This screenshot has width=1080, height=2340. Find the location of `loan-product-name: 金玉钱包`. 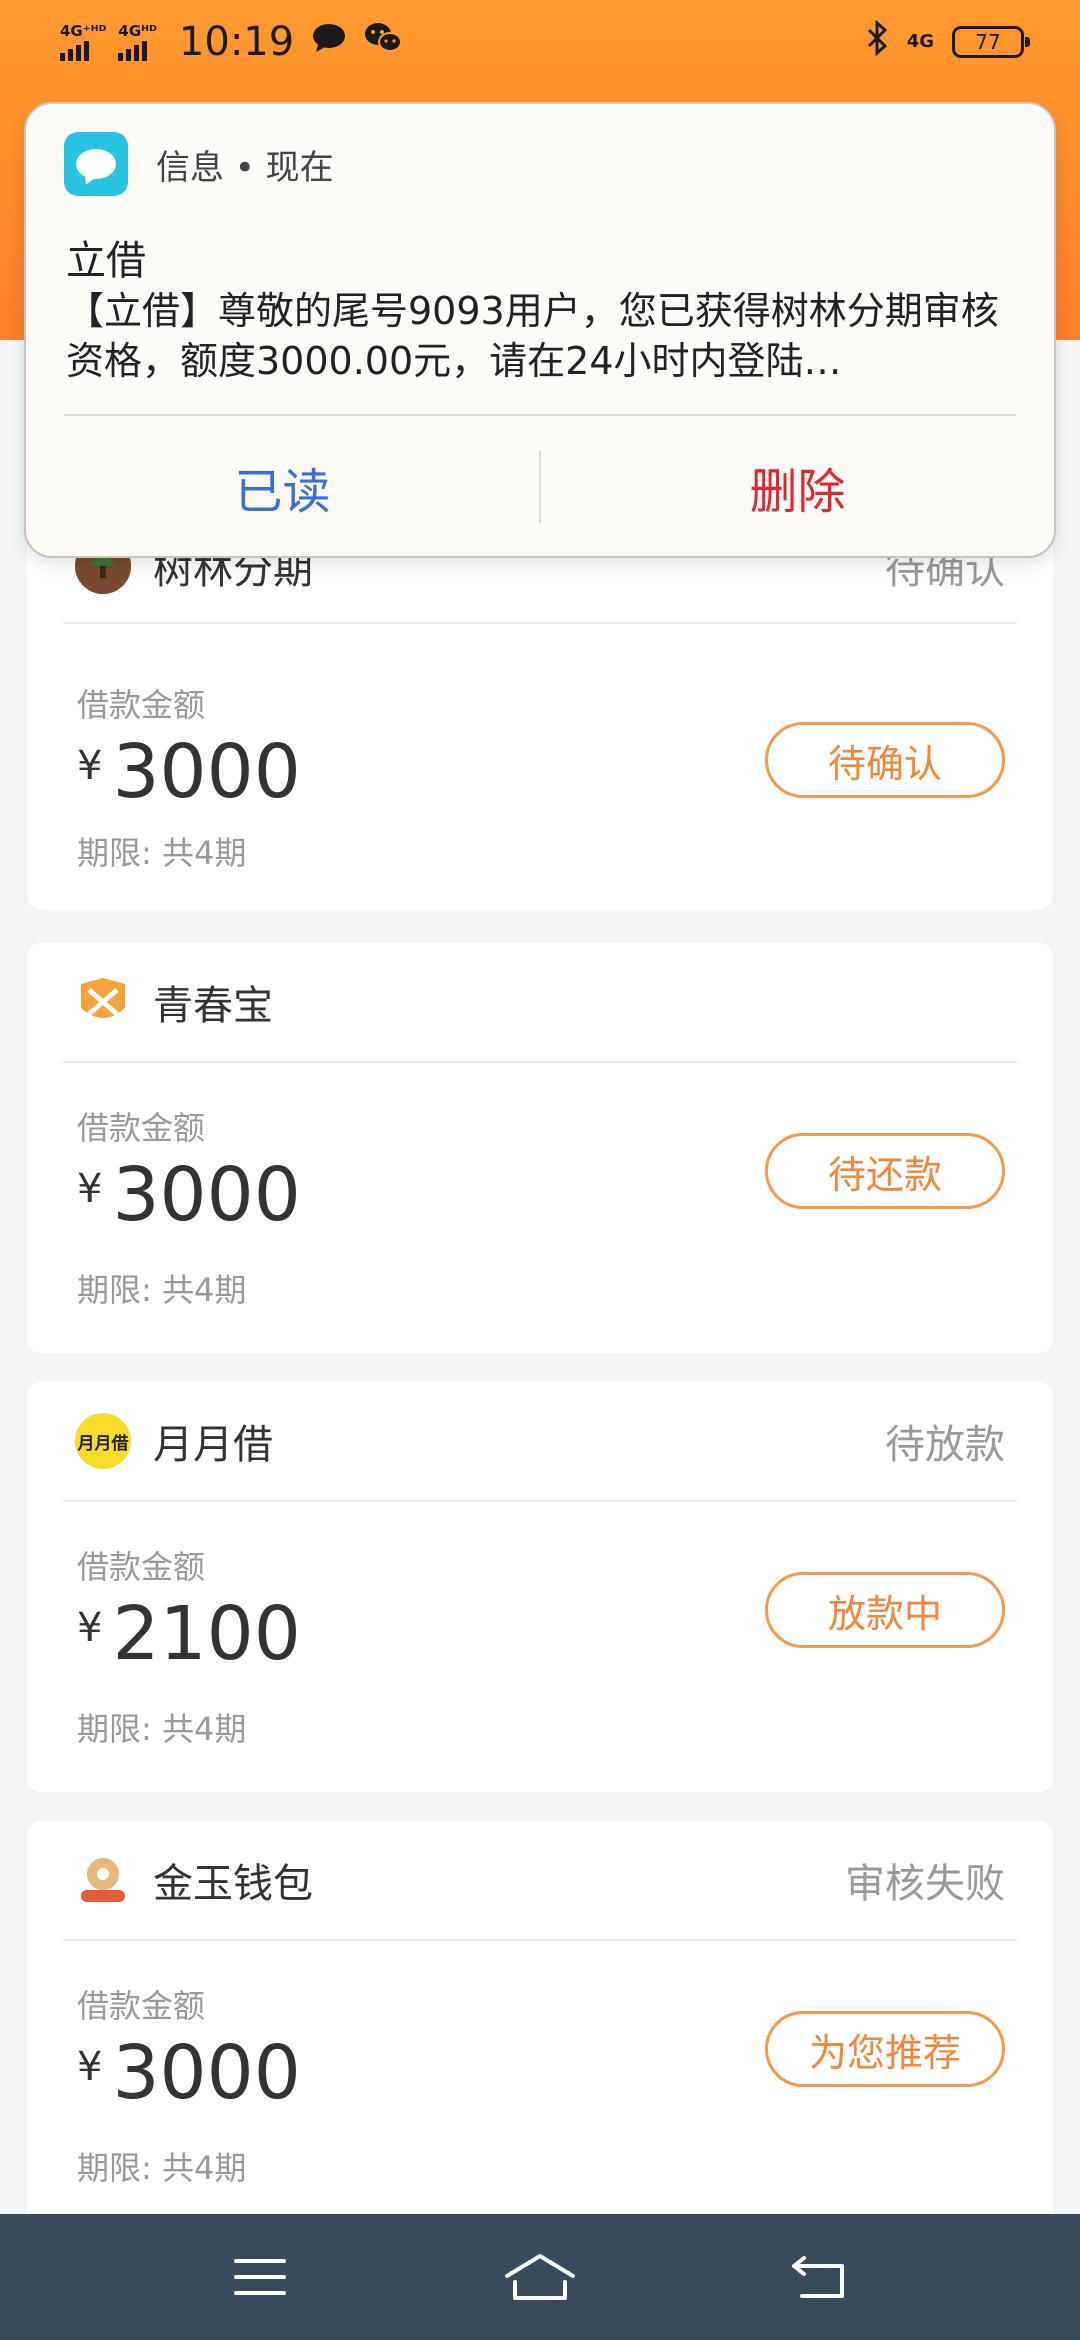

loan-product-name: 金玉钱包 is located at coordinates (233, 1884).